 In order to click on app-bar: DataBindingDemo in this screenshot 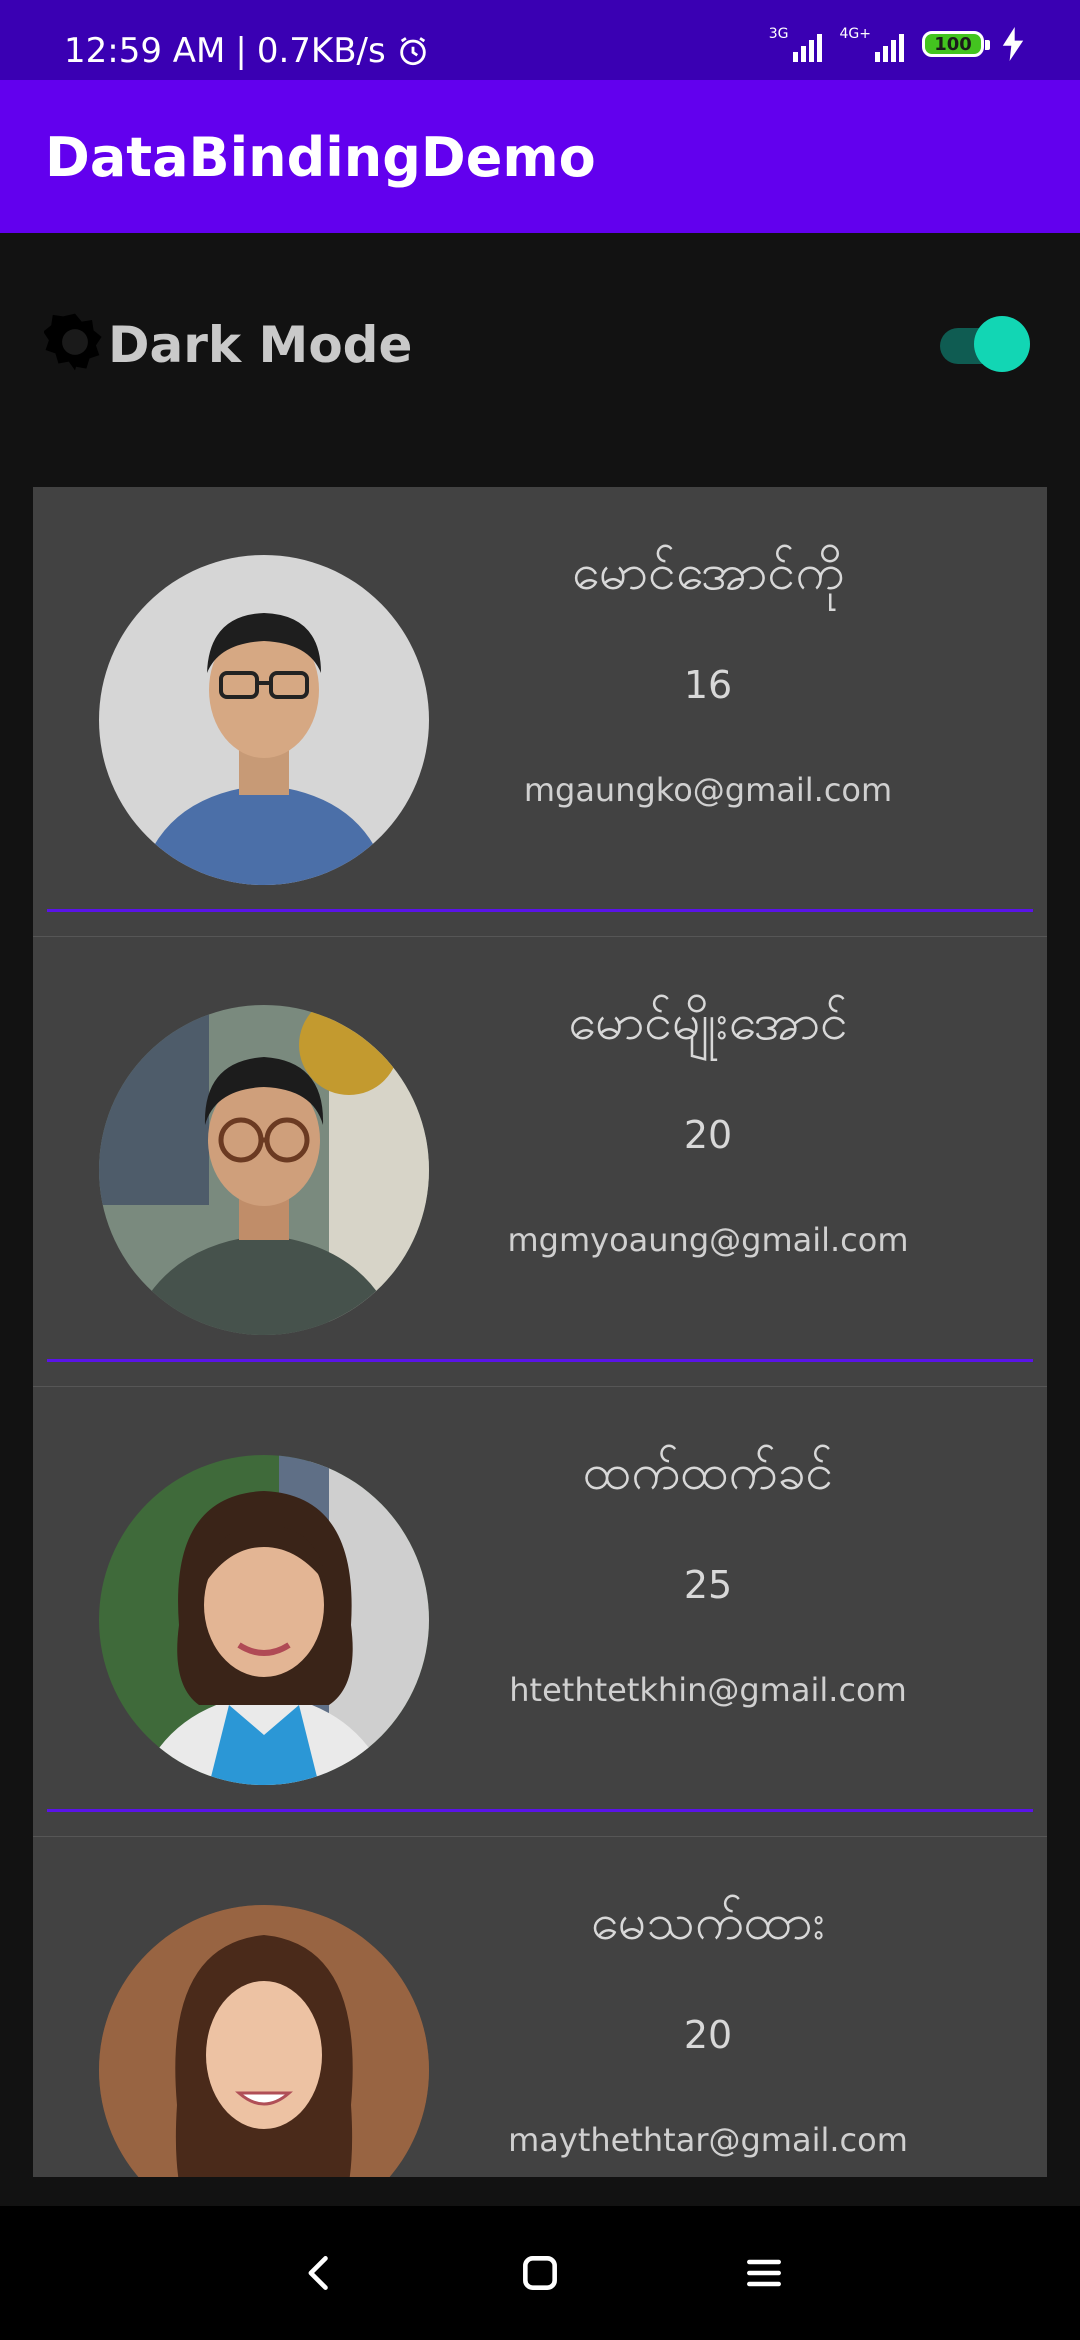, I will do `click(540, 156)`.